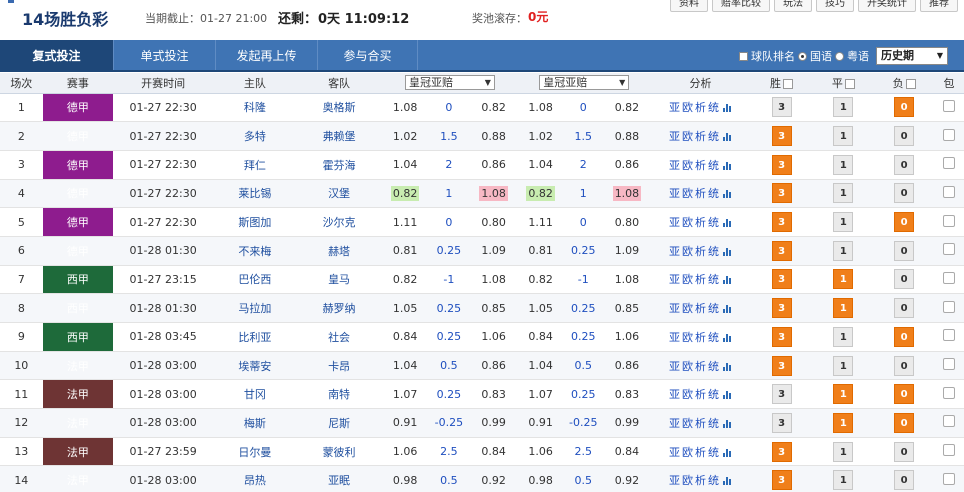 This screenshot has height=492, width=964. I want to click on team-rank-checkbox, so click(743, 56).